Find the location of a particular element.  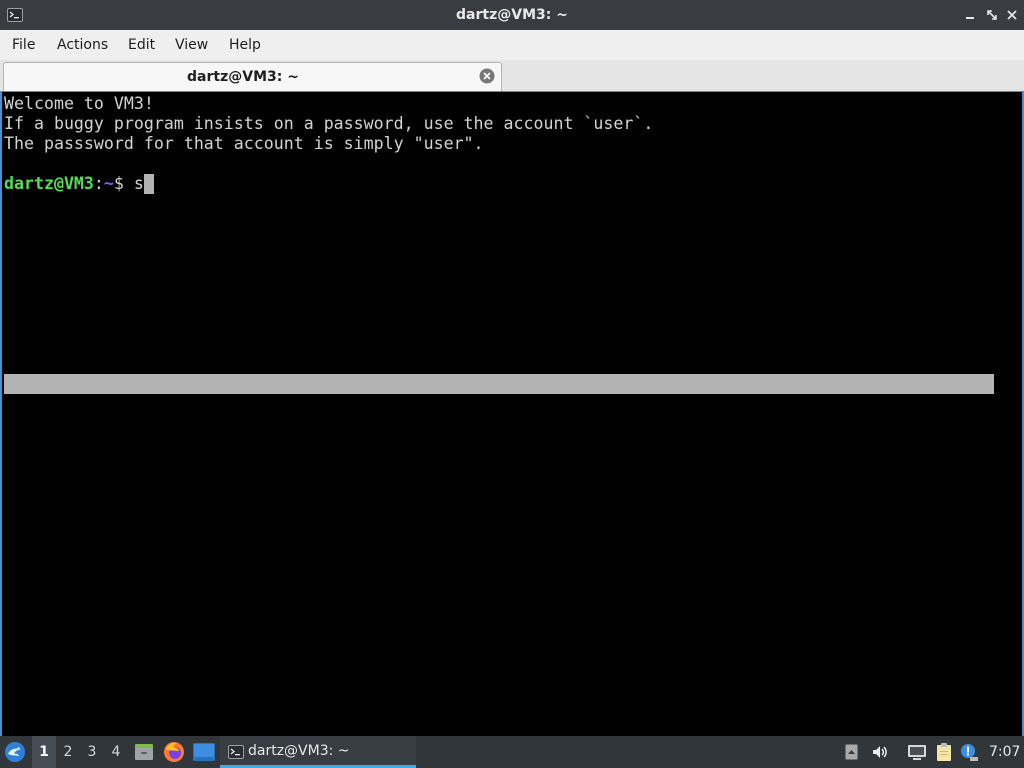

menu-actions: Actions is located at coordinates (82, 45).